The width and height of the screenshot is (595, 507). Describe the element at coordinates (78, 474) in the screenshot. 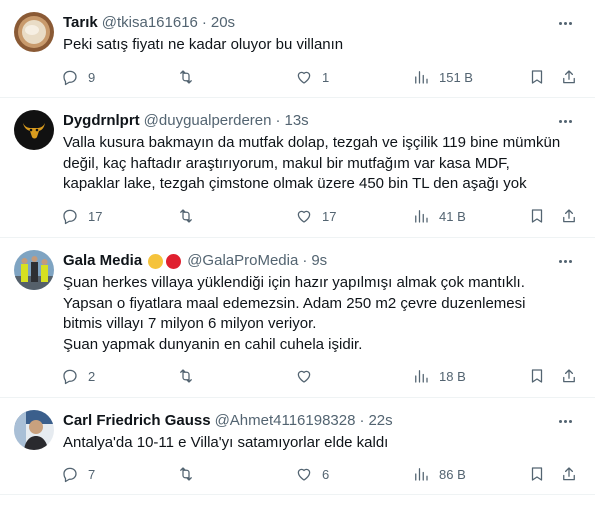

I see `reply-button: 7` at that location.